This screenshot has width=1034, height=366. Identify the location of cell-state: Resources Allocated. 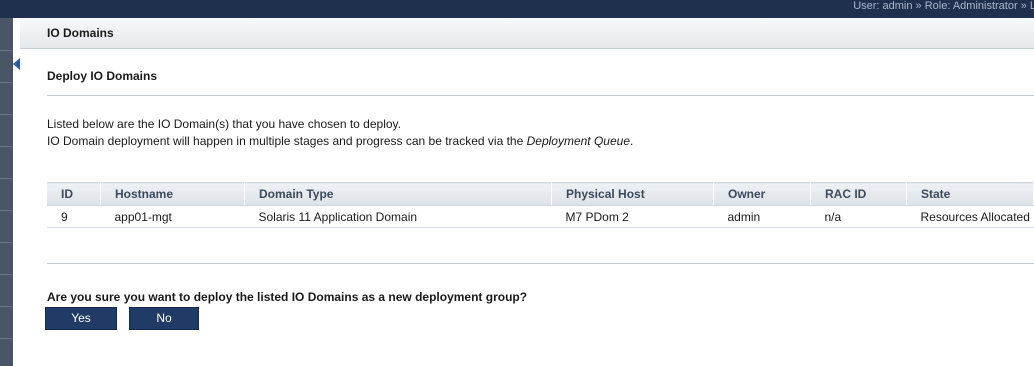
(970, 216).